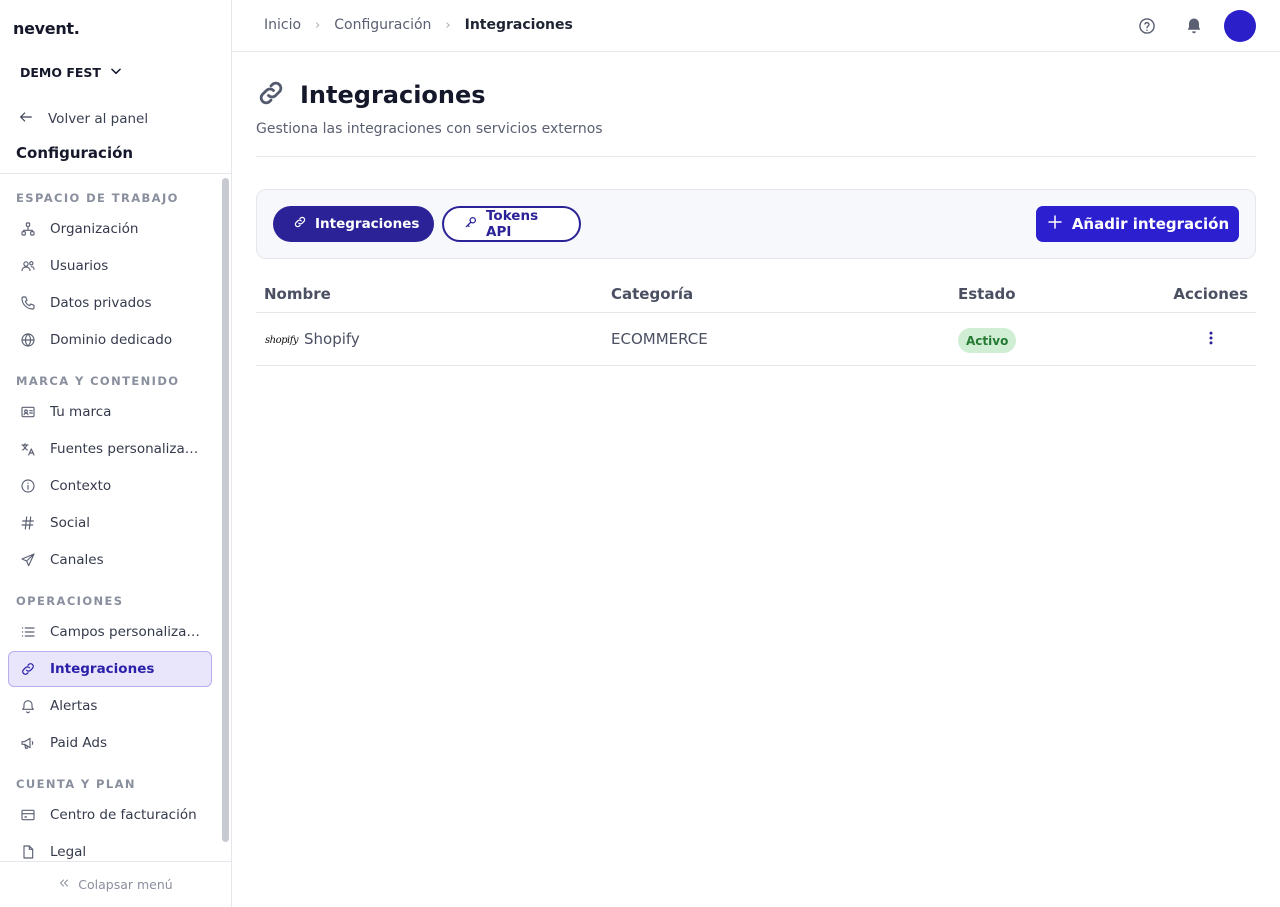  What do you see at coordinates (659, 339) in the screenshot?
I see `integration-category: ECOMMERCE` at bounding box center [659, 339].